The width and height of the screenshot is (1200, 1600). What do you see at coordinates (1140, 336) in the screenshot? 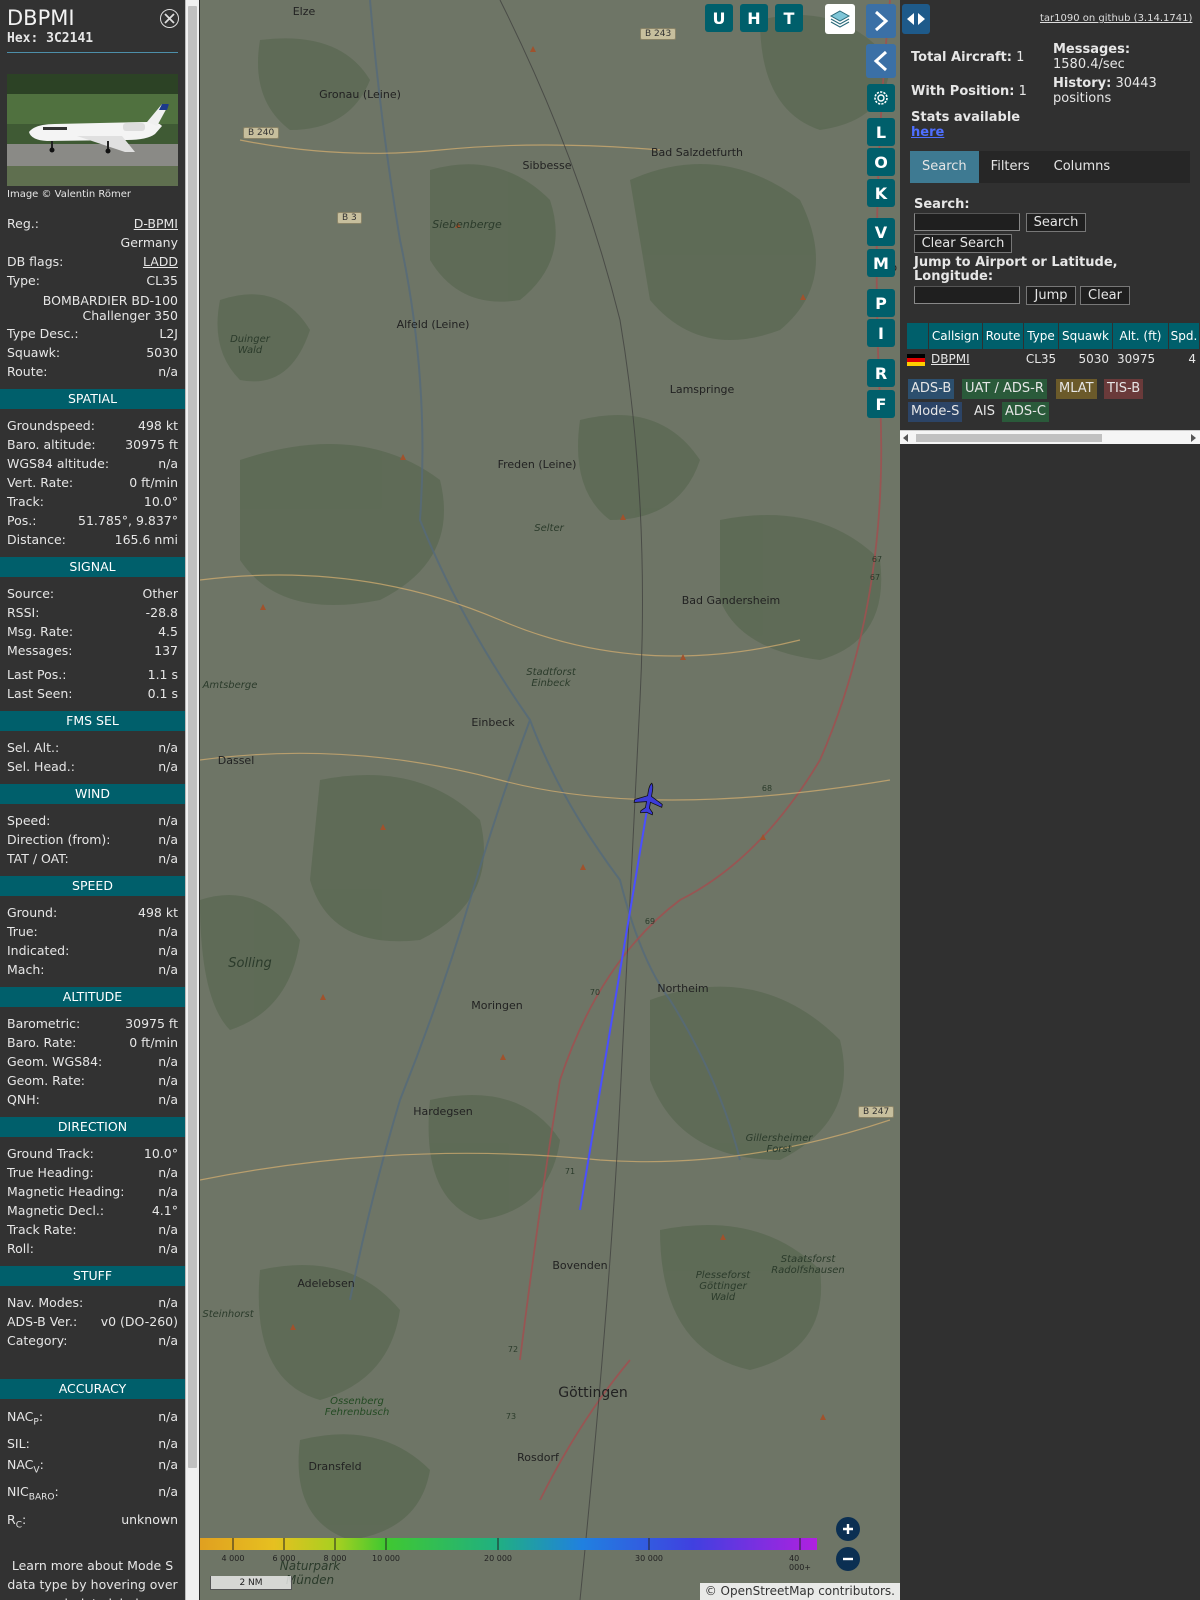
I see `column-altitude: Alt. (ft)` at bounding box center [1140, 336].